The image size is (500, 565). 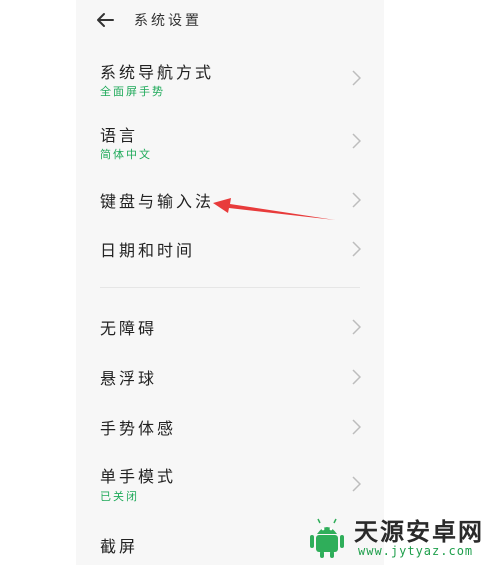 I want to click on setting-item-title: 日期和时间, so click(x=148, y=250).